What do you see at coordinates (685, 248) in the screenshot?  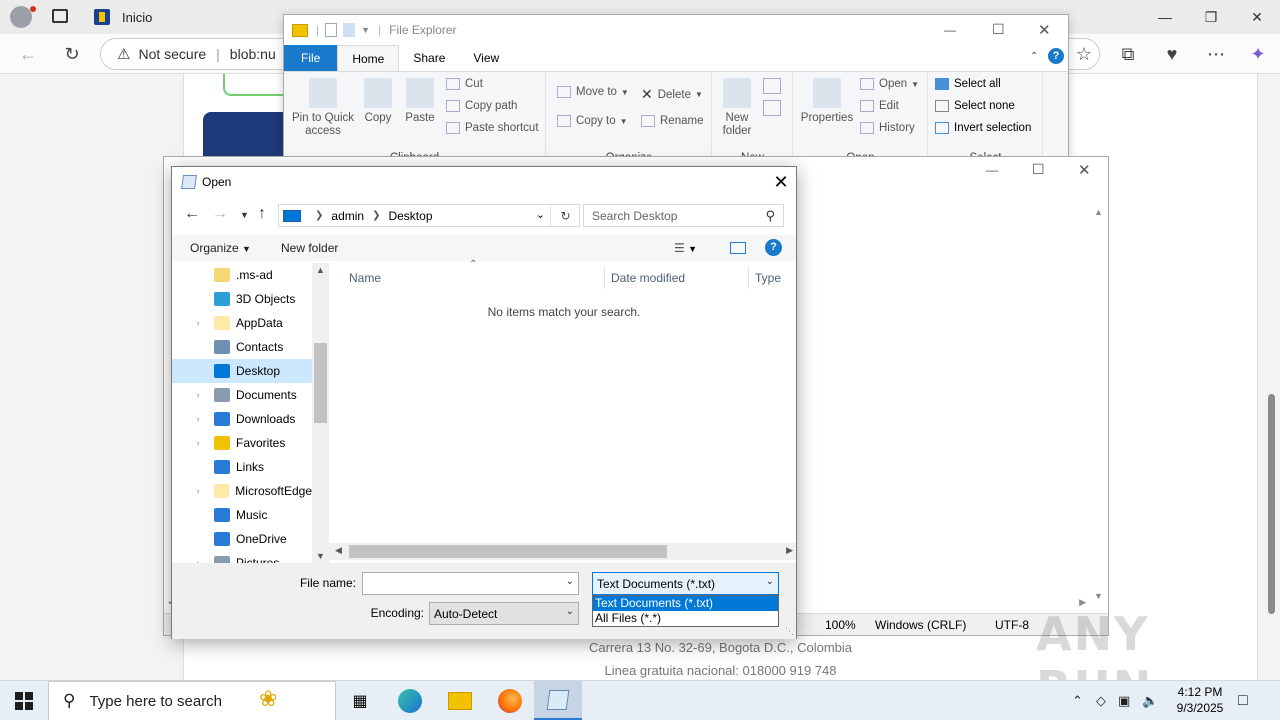 I see `view-options-icon: ☰ ▼` at bounding box center [685, 248].